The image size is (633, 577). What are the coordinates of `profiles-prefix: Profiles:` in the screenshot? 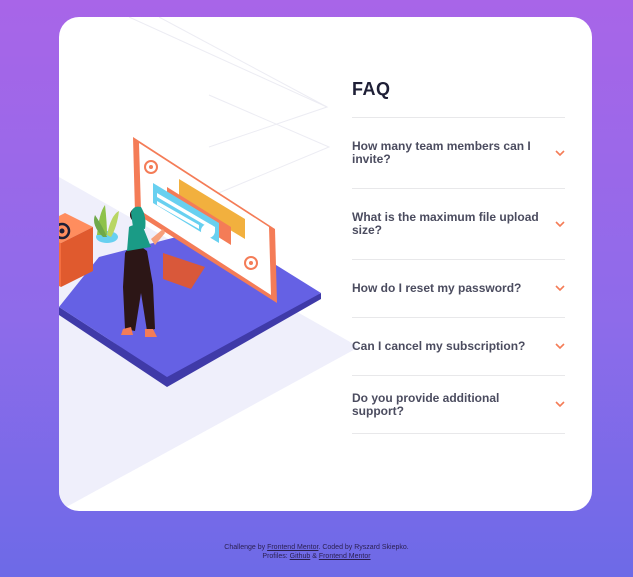 It's located at (276, 556).